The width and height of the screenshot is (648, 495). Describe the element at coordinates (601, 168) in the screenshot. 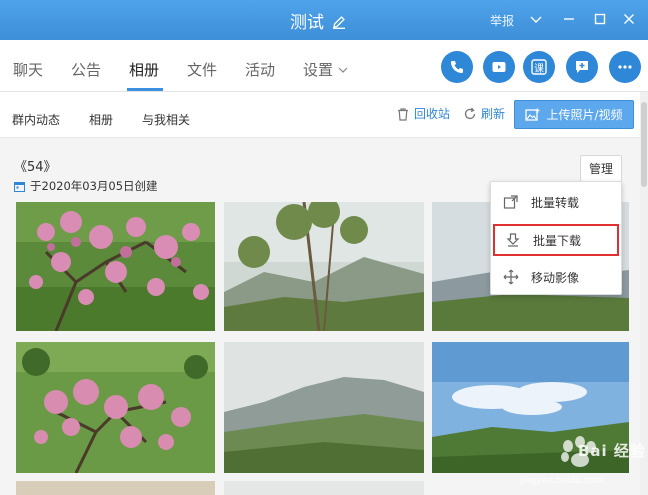

I see `manage-button: 管理` at that location.